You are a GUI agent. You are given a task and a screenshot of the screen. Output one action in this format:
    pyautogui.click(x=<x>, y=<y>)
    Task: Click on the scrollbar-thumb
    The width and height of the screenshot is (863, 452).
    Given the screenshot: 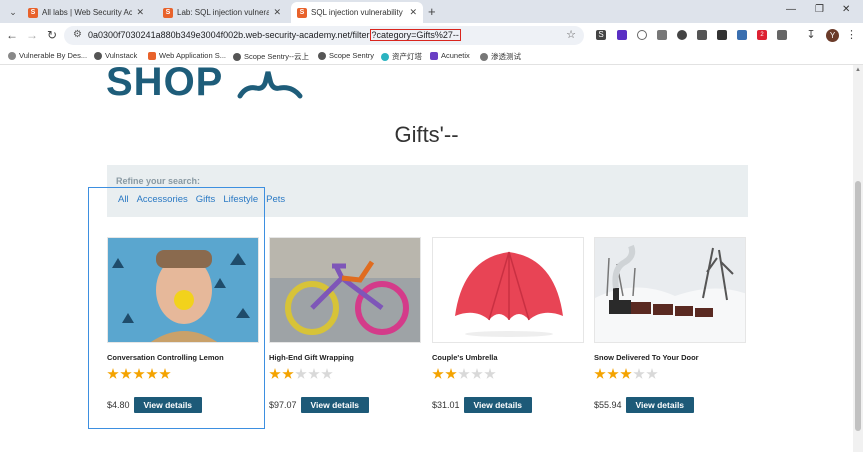 What is the action you would take?
    pyautogui.click(x=858, y=306)
    